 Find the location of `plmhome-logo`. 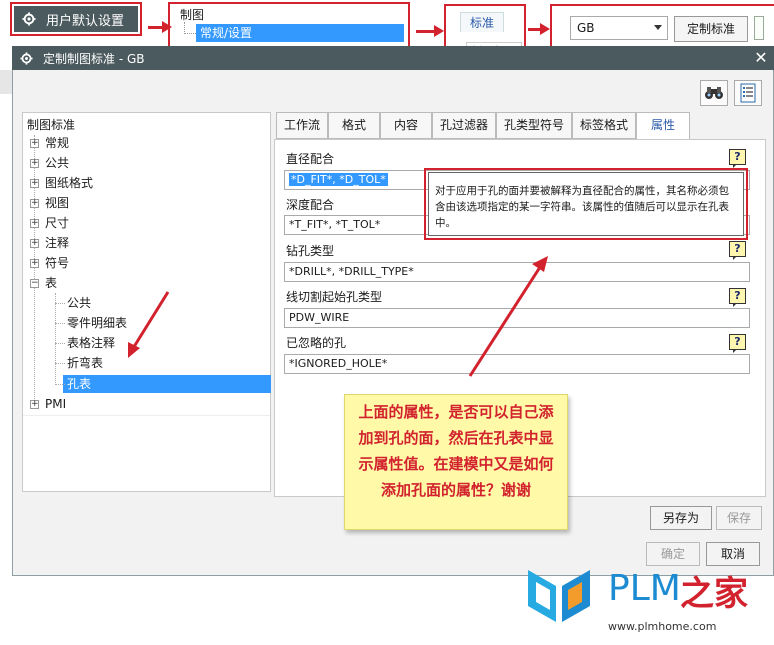

plmhome-logo is located at coordinates (559, 596).